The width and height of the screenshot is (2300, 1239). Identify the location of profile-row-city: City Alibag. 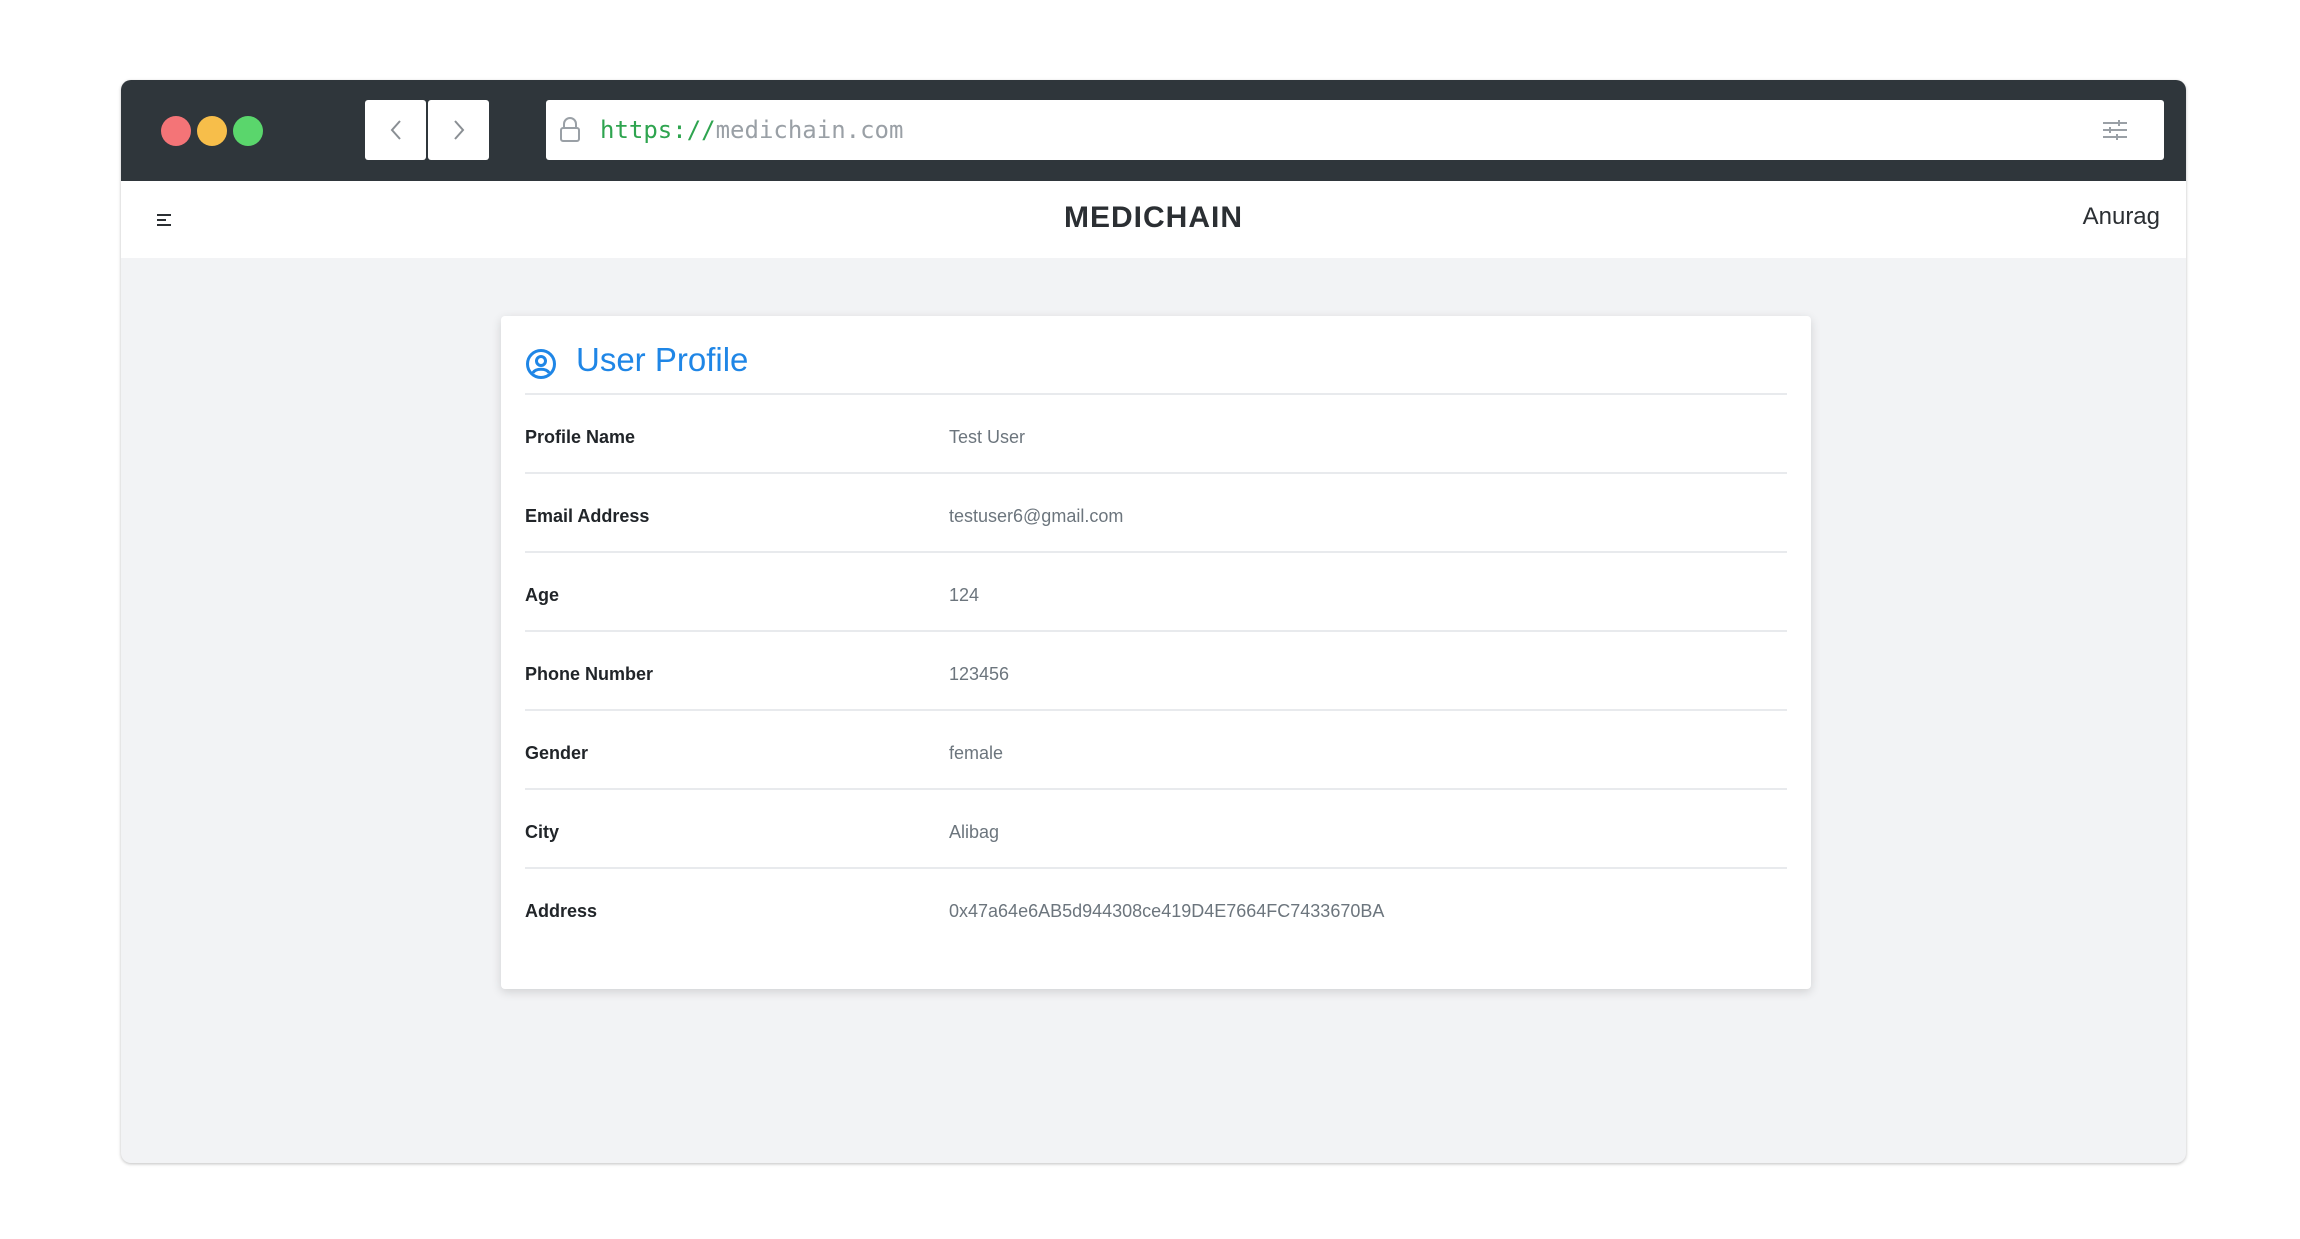
(1156, 829).